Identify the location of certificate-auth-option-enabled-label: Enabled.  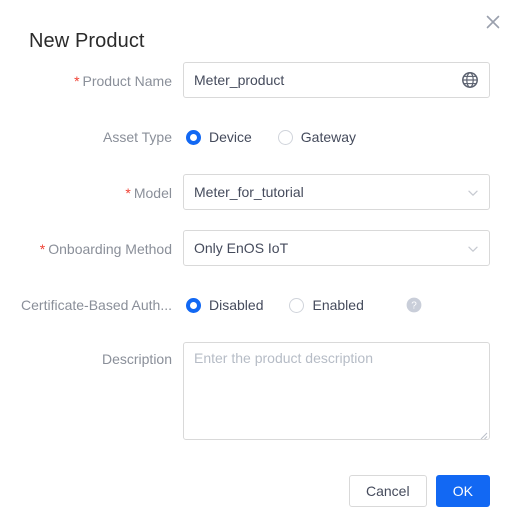
(338, 305).